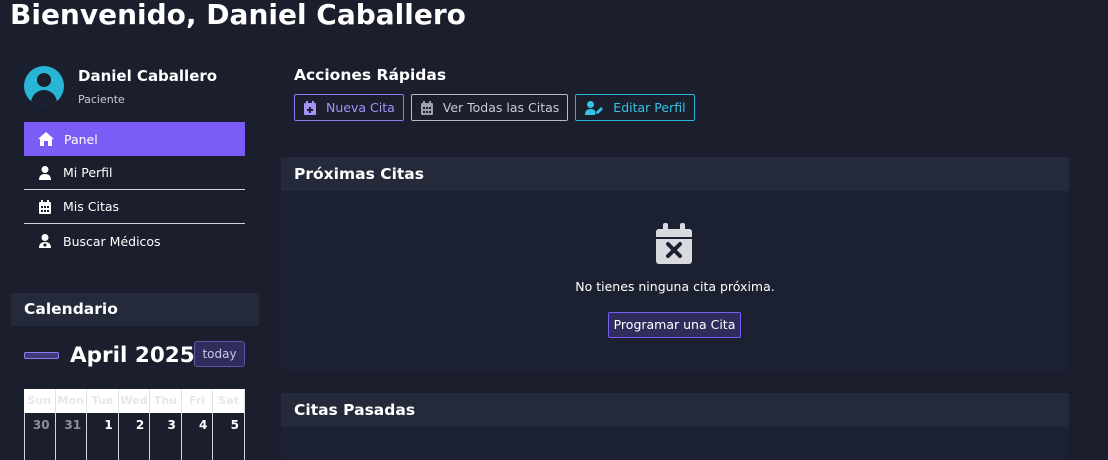  I want to click on calendar-week-row: 30 31 1 2 3 4 5, so click(134, 436).